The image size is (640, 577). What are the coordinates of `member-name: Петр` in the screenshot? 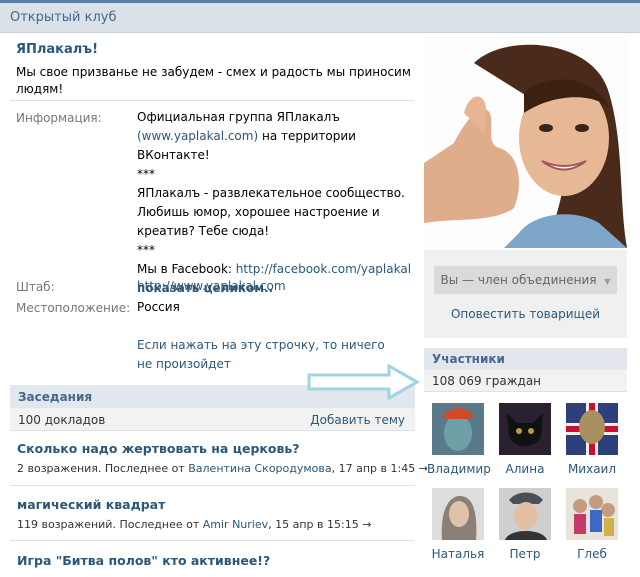 It's located at (525, 554).